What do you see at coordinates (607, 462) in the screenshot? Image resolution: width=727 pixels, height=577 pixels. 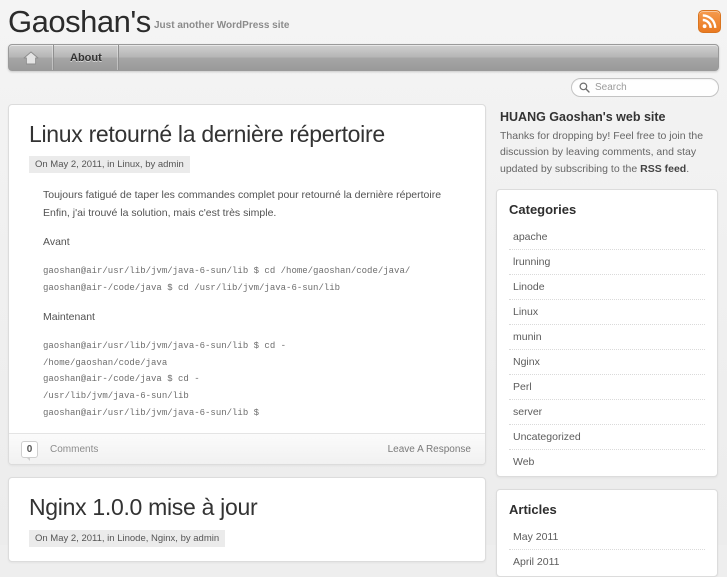 I see `list-item: Web` at bounding box center [607, 462].